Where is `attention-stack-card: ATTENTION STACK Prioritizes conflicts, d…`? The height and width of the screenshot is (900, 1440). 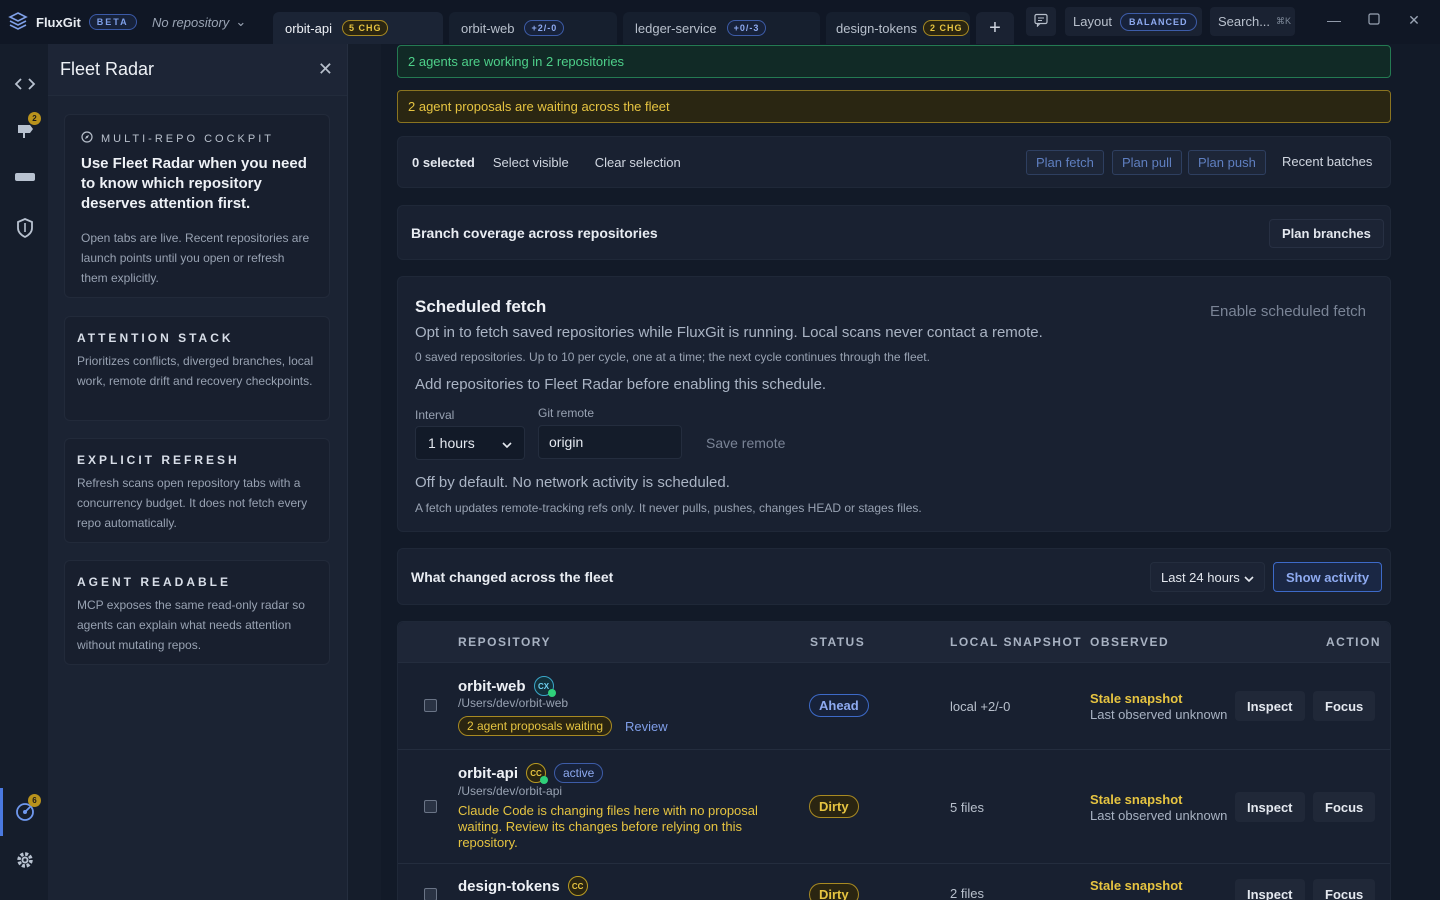
attention-stack-card: ATTENTION STACK Prioritizes conflicts, d… is located at coordinates (197, 368).